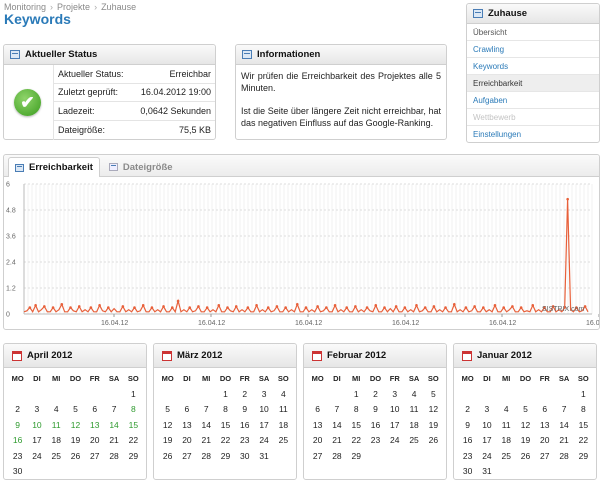 The width and height of the screenshot is (605, 484). Describe the element at coordinates (533, 49) in the screenshot. I see `nav-item-crawling: Crawling` at that location.